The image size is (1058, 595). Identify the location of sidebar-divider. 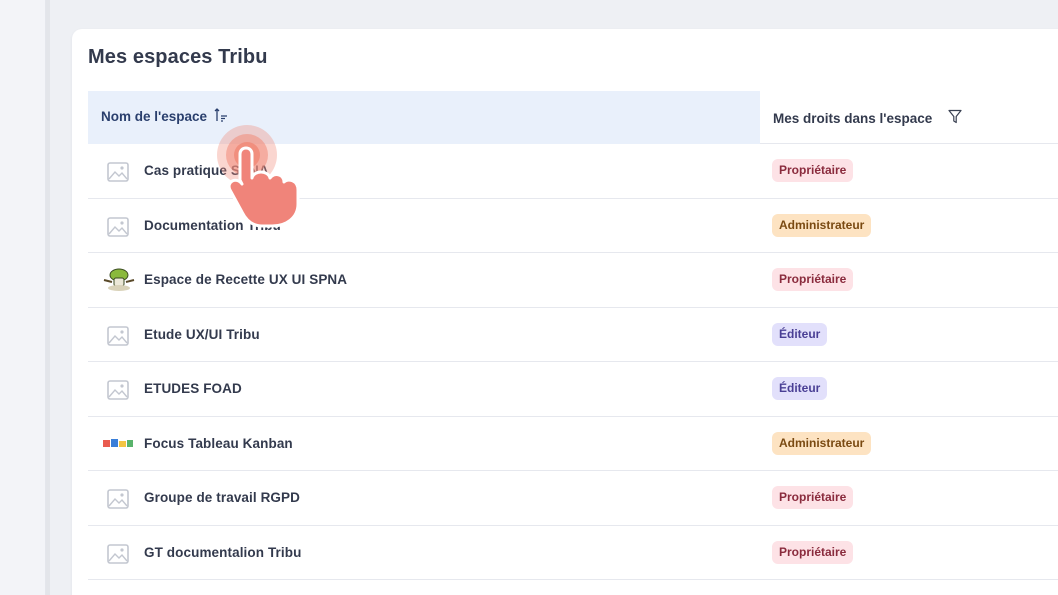
(48, 297).